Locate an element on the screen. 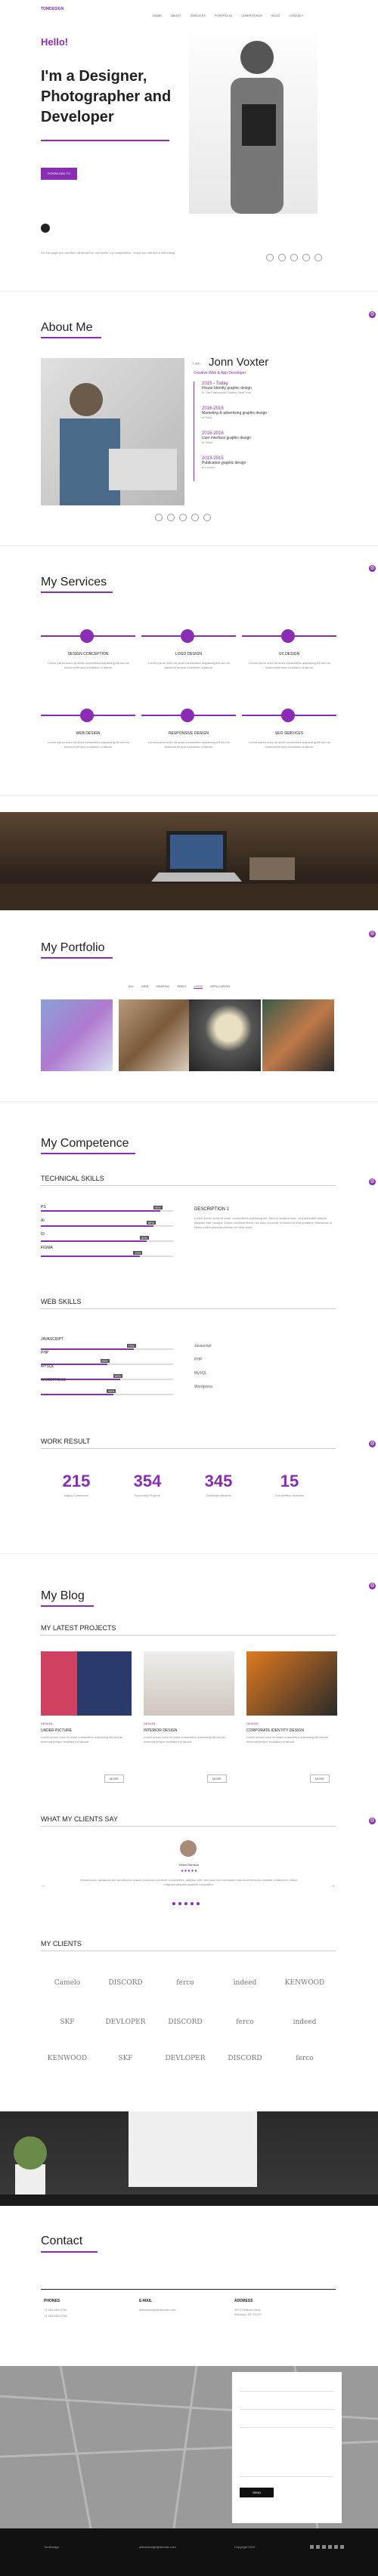 The image size is (378, 2576). service-name: RESPONSIVE DESIGN is located at coordinates (189, 733).